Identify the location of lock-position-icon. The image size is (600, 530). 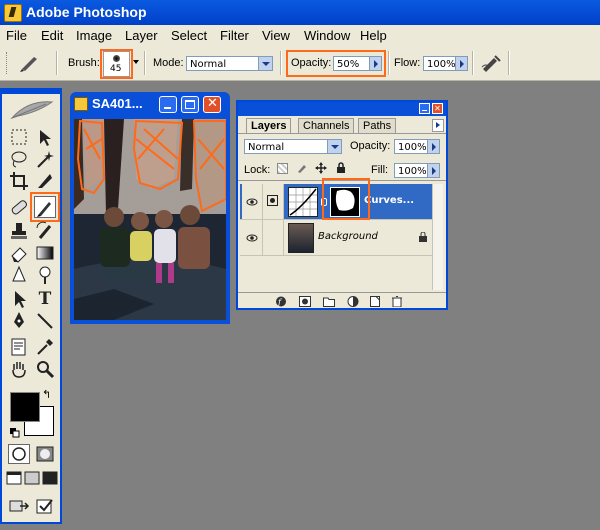
(321, 168).